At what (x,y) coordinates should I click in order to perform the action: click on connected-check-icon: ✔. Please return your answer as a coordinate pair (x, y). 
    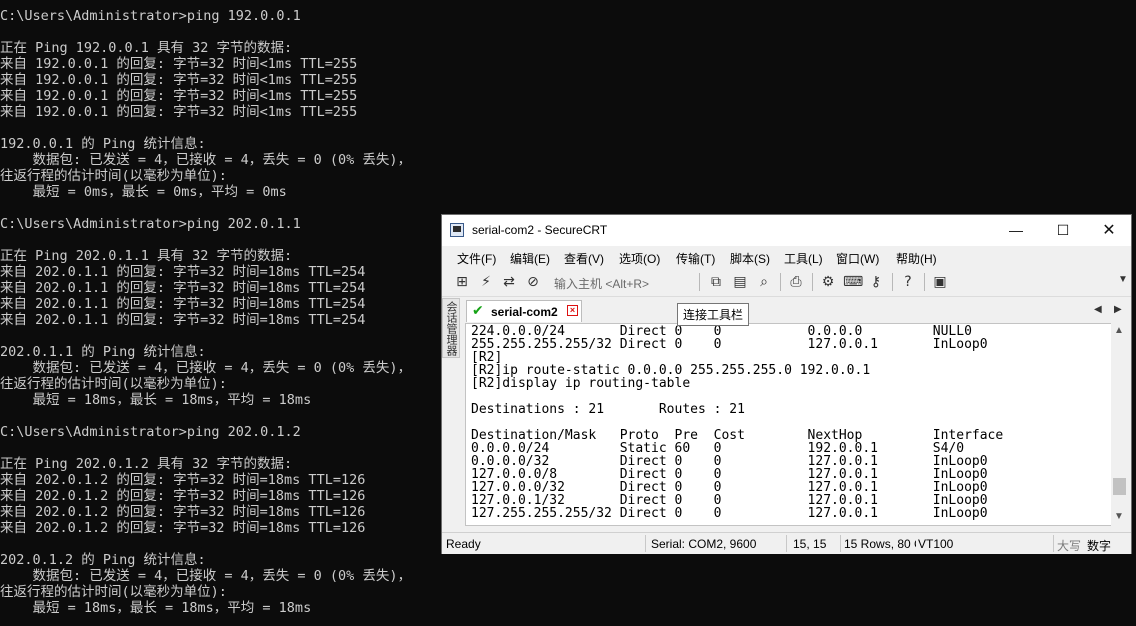
    Looking at the image, I should click on (478, 311).